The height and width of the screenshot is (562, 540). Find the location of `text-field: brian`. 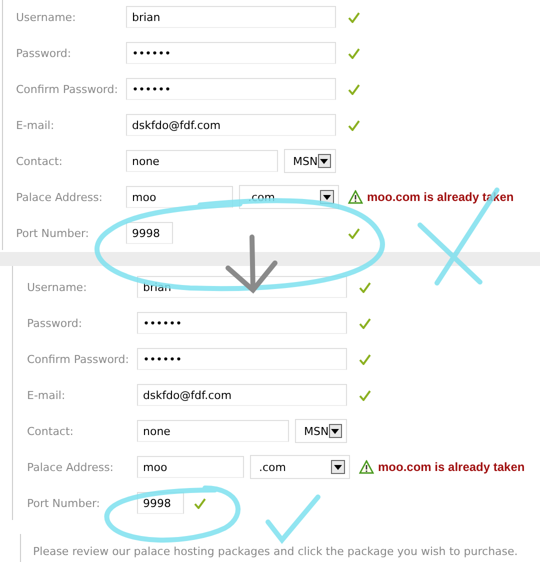

text-field: brian is located at coordinates (231, 17).